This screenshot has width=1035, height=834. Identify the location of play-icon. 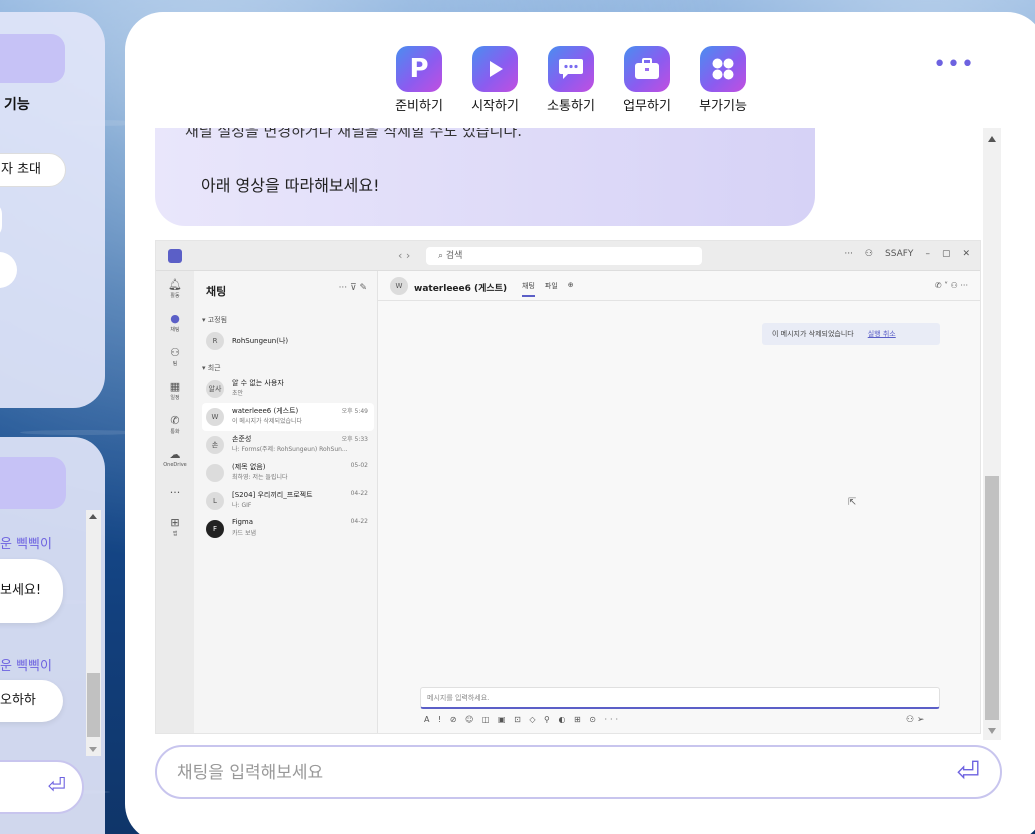
(495, 69).